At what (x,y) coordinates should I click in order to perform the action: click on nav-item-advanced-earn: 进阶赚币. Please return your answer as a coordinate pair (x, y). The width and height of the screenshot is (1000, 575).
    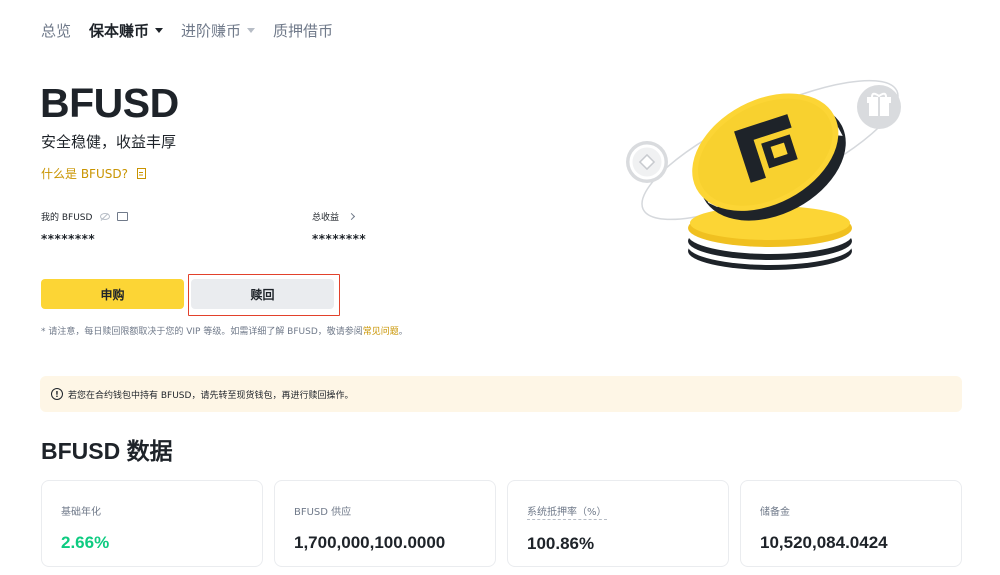
    Looking at the image, I should click on (218, 30).